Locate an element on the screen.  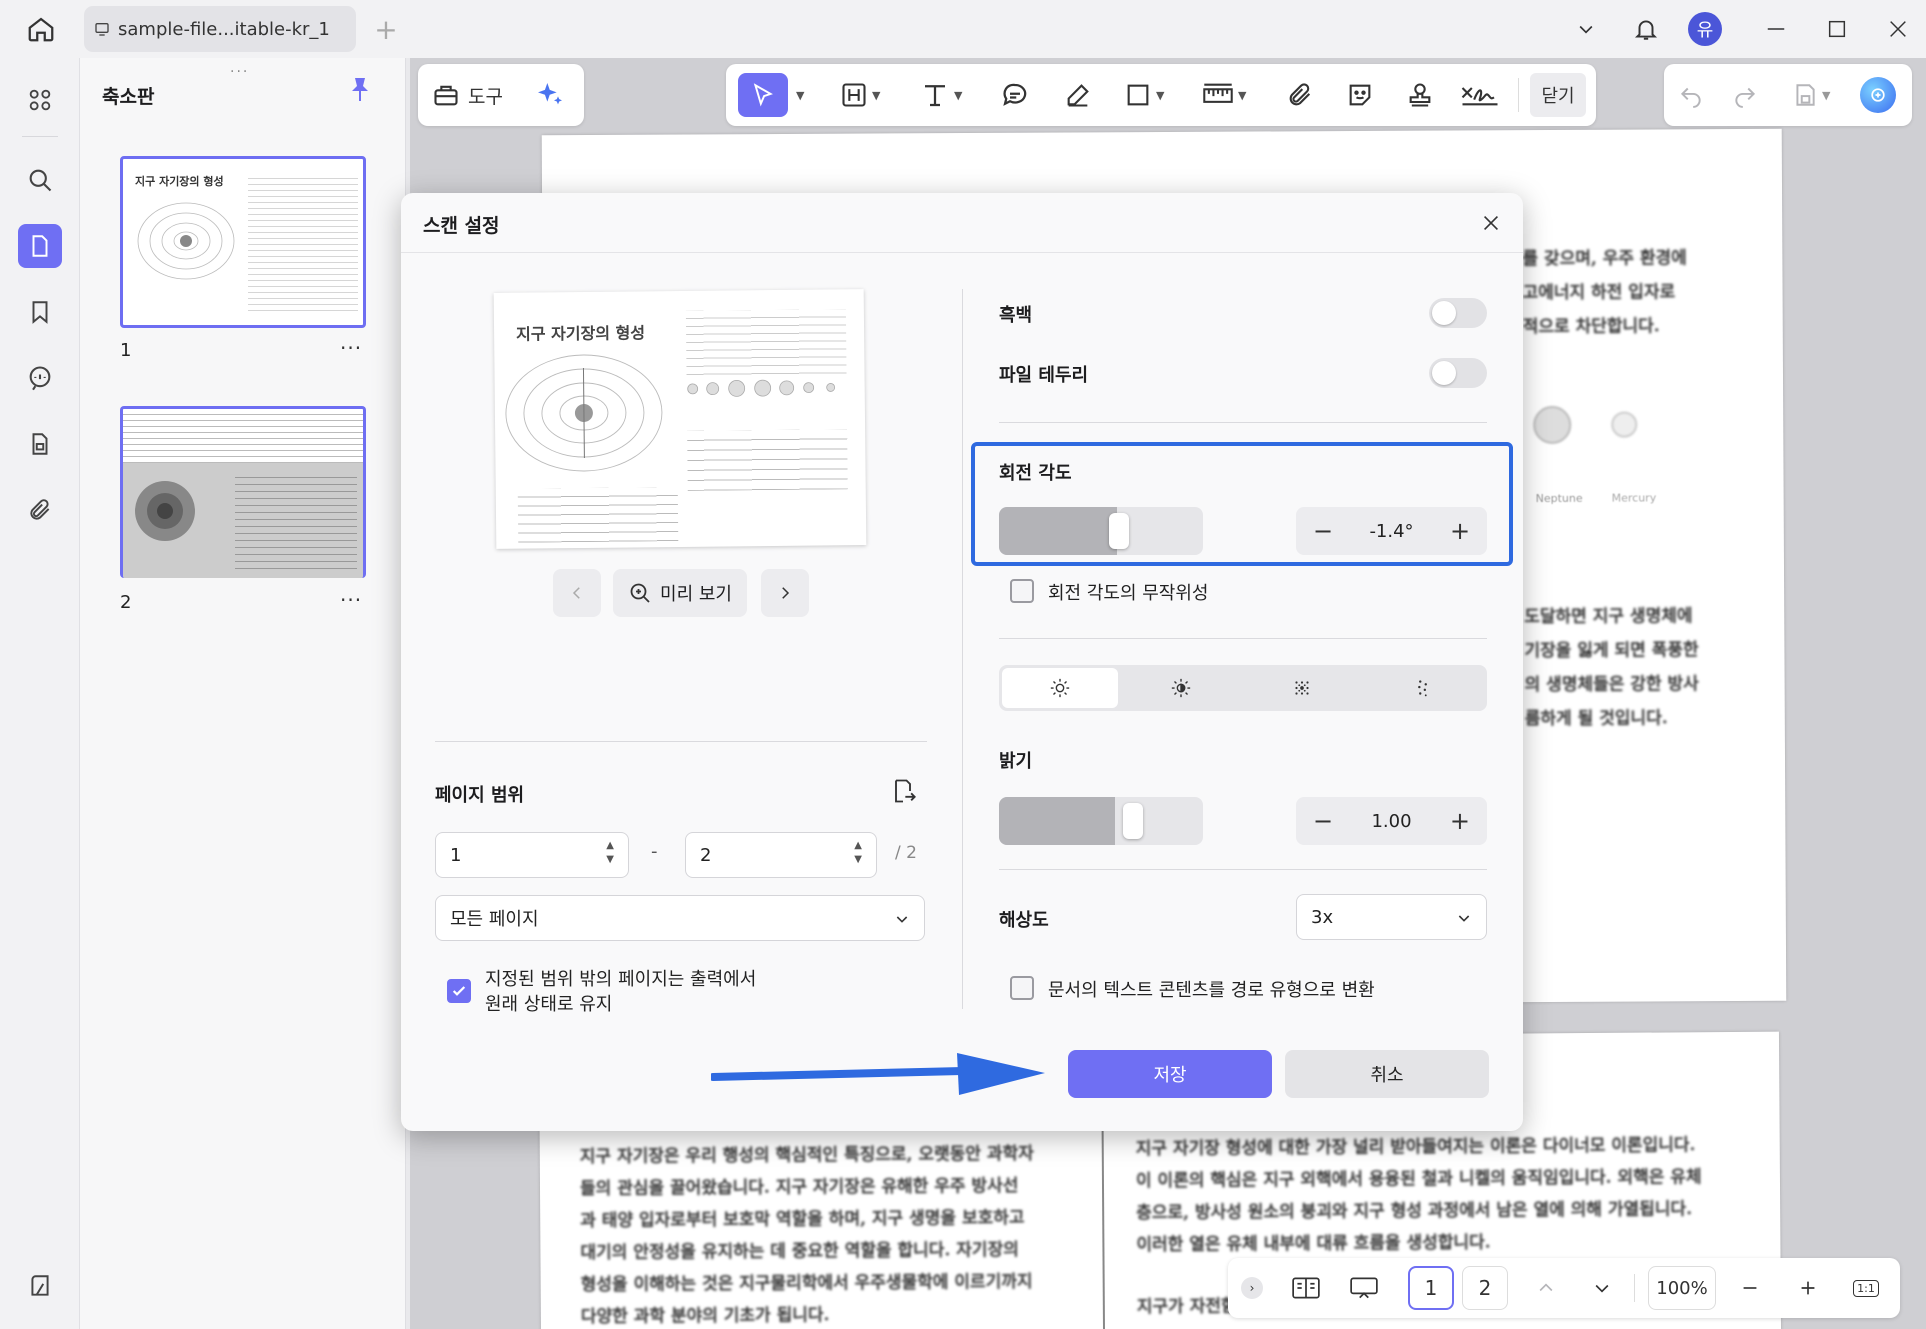
zoom-in-icon is located at coordinates (1808, 1288).